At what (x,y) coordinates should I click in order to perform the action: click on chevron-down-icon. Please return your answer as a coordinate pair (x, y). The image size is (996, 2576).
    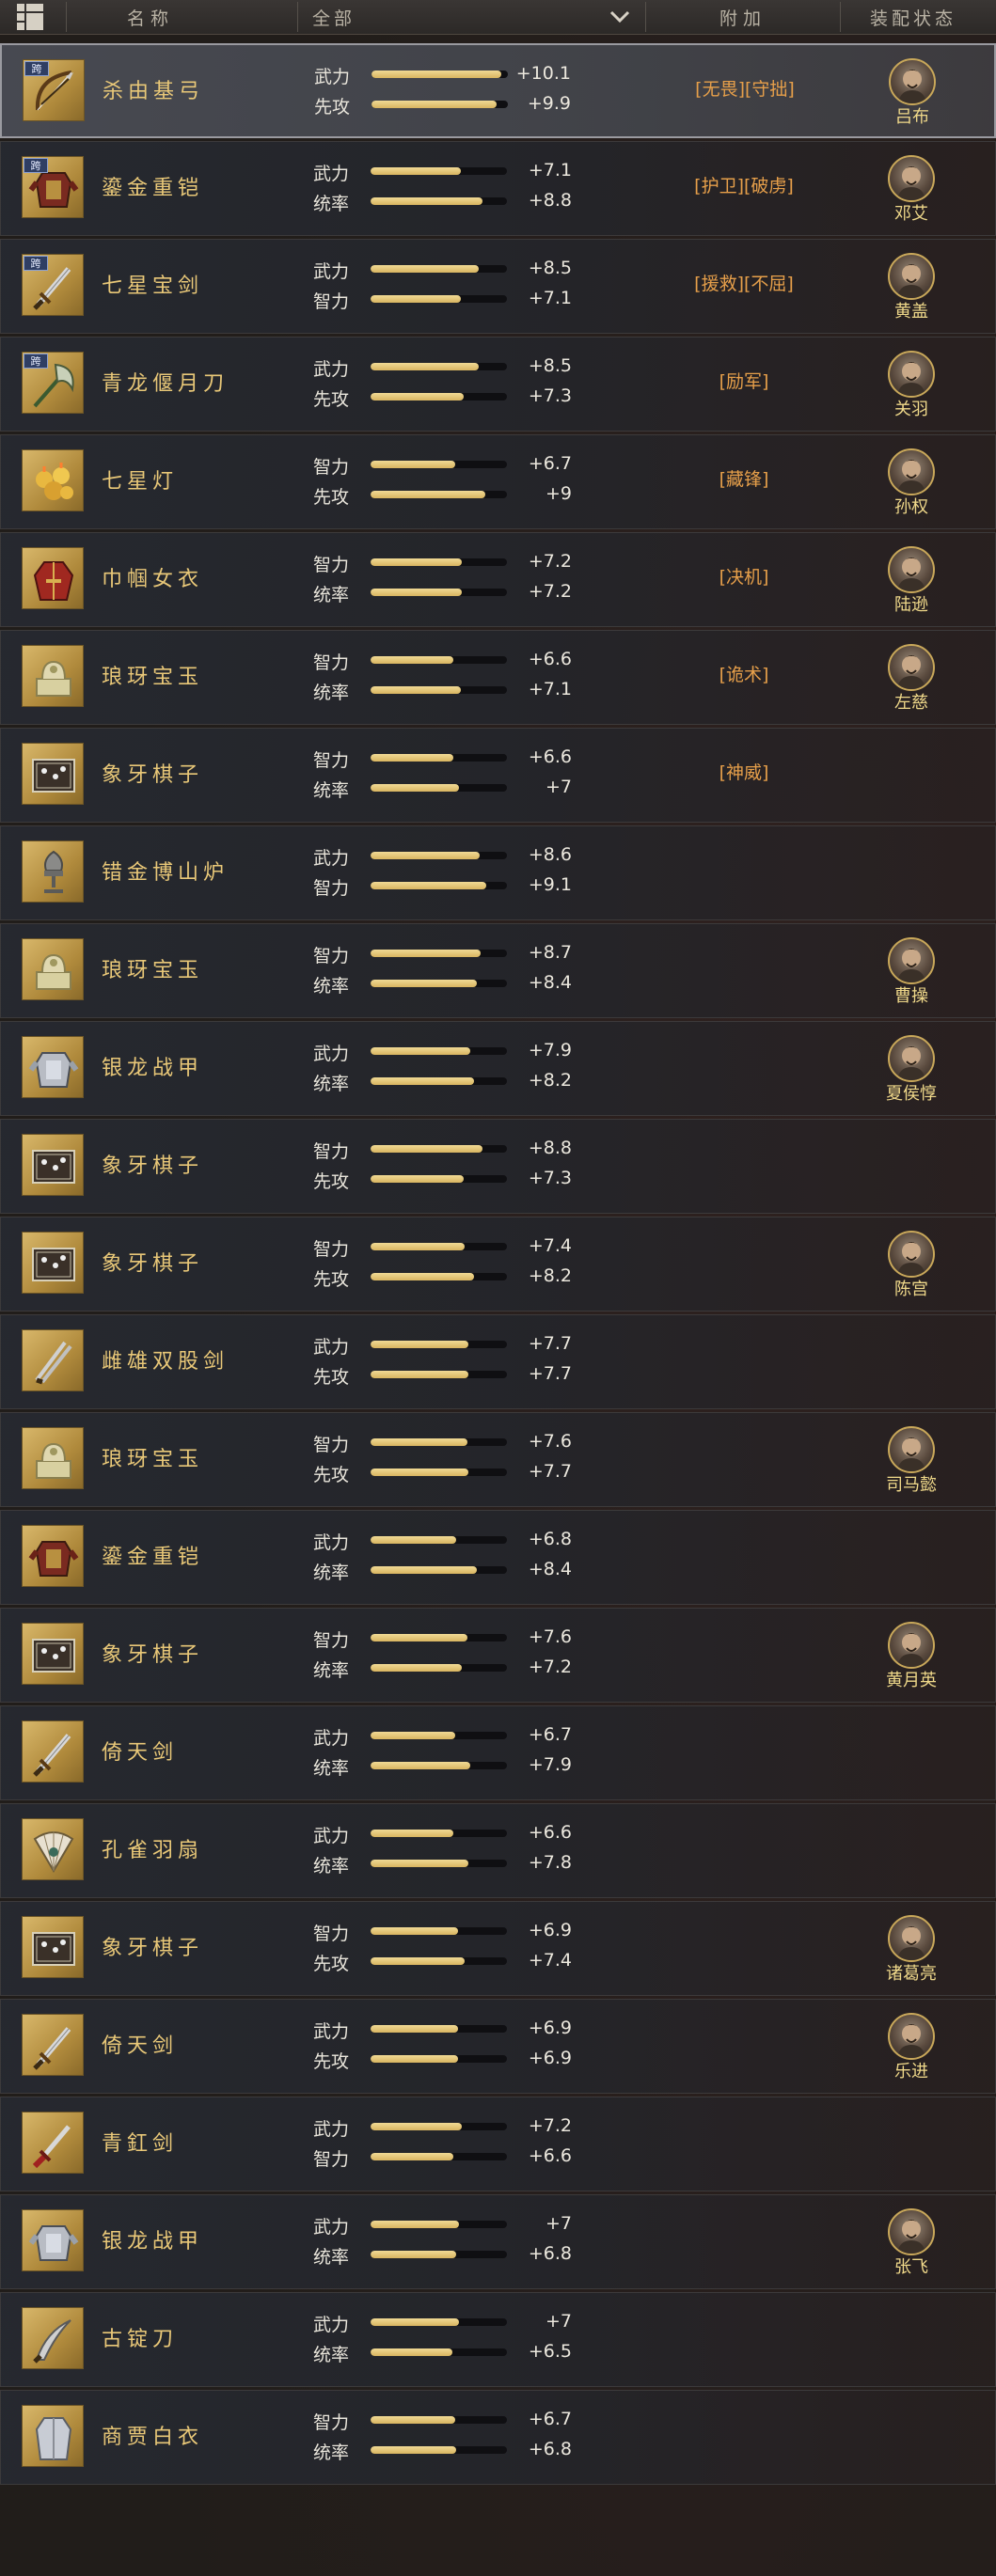
    Looking at the image, I should click on (620, 16).